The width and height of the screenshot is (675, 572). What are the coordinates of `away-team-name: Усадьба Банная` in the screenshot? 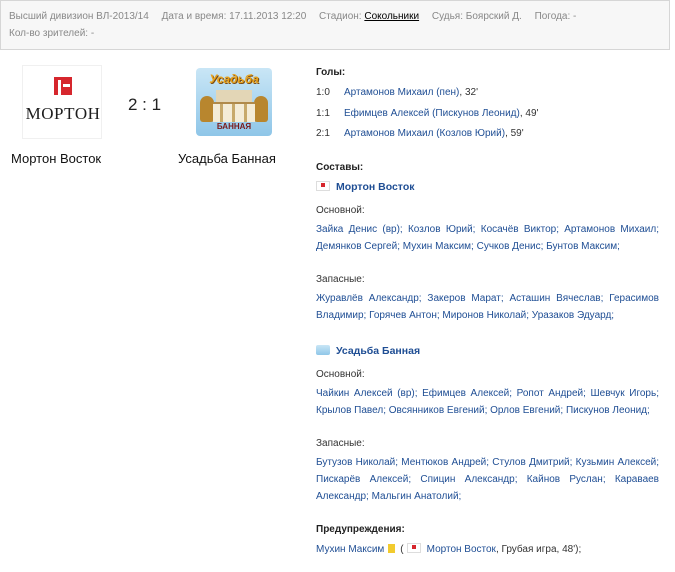 It's located at (227, 158).